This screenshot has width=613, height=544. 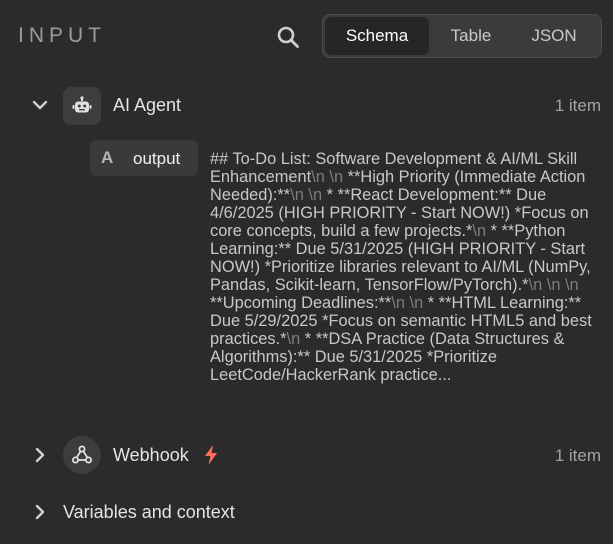 What do you see at coordinates (147, 105) in the screenshot?
I see `node-name-ai-agent: AI Agent` at bounding box center [147, 105].